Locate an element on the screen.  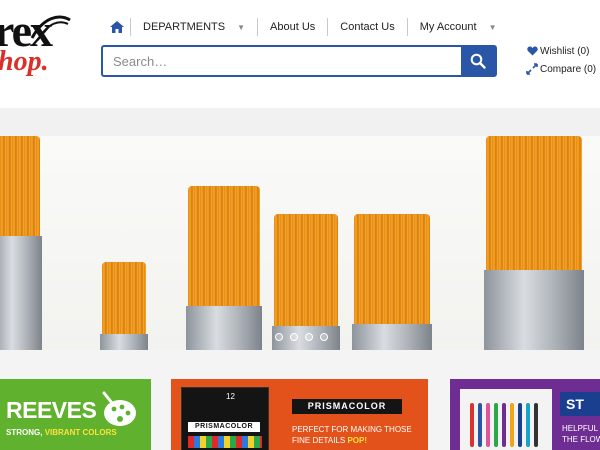
header-divider-band is located at coordinates (300, 122).